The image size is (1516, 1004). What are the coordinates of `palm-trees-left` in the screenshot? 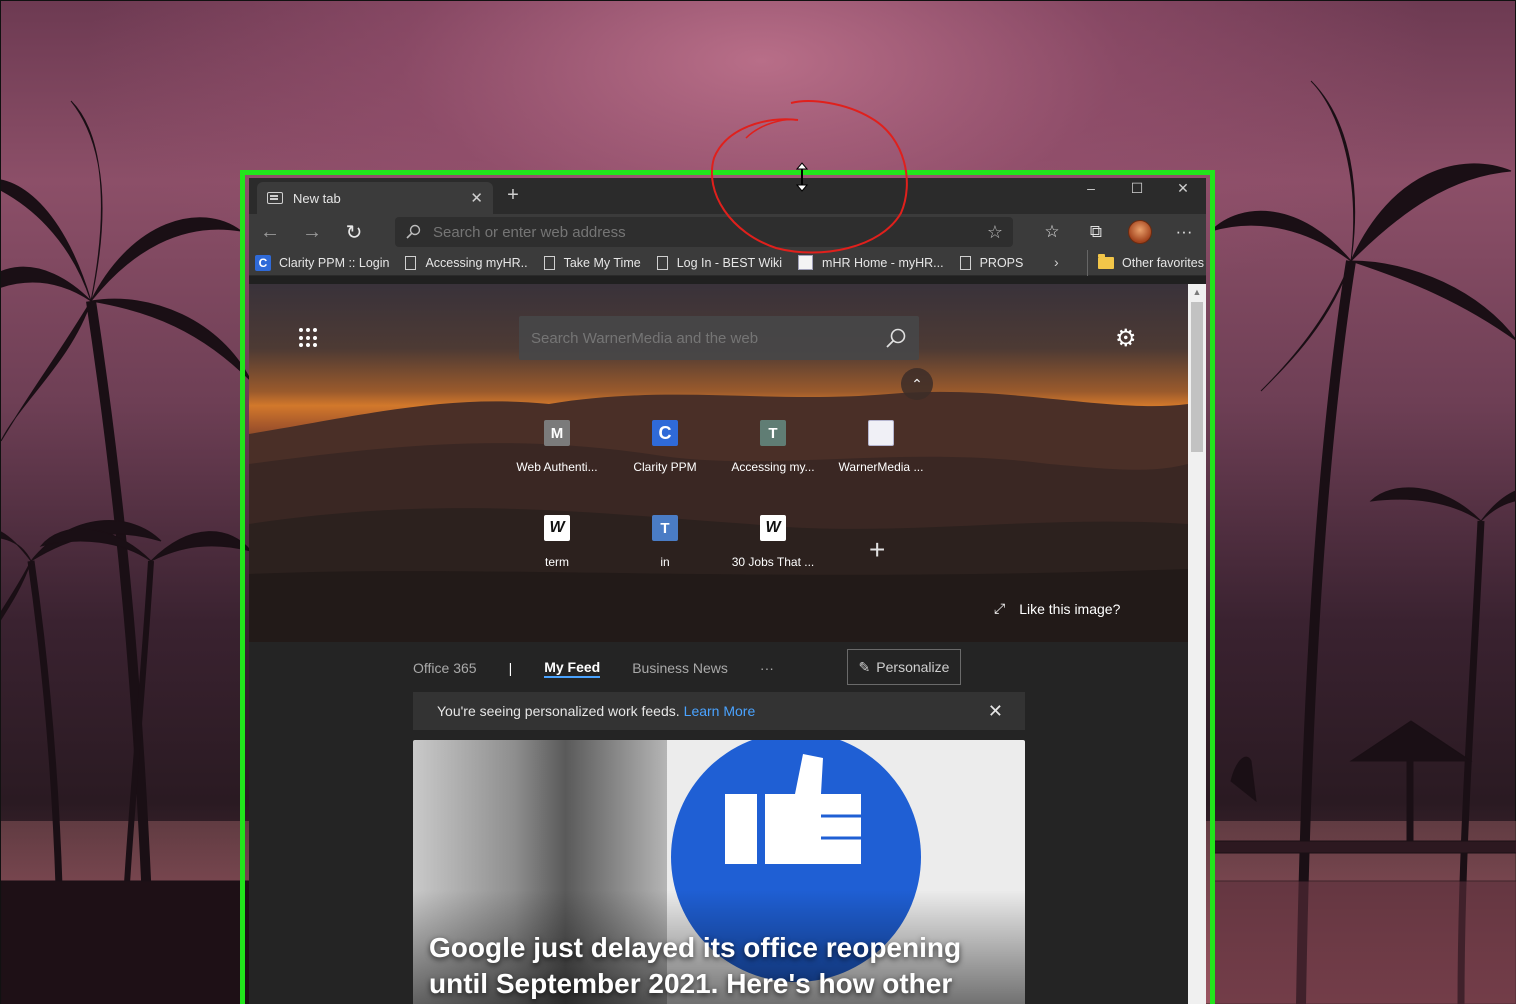 It's located at (126, 552).